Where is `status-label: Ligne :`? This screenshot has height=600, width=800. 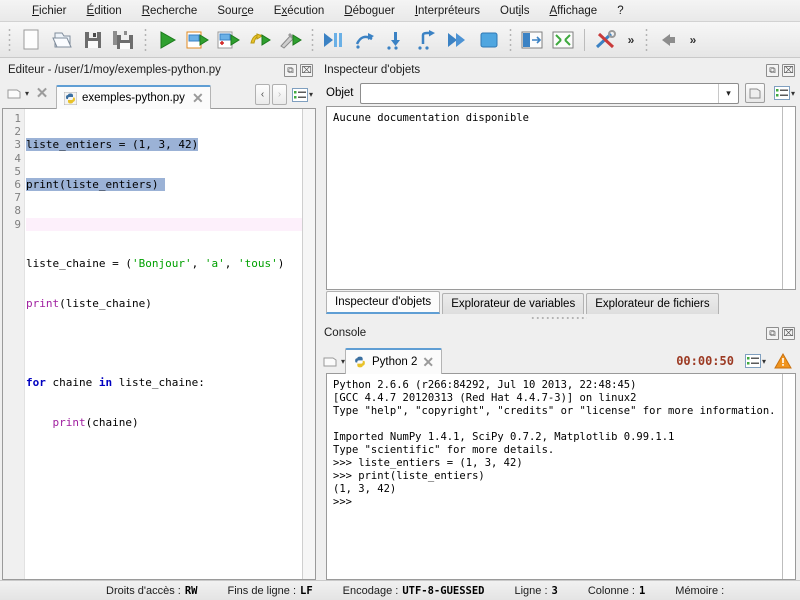
status-label: Ligne : is located at coordinates (531, 590).